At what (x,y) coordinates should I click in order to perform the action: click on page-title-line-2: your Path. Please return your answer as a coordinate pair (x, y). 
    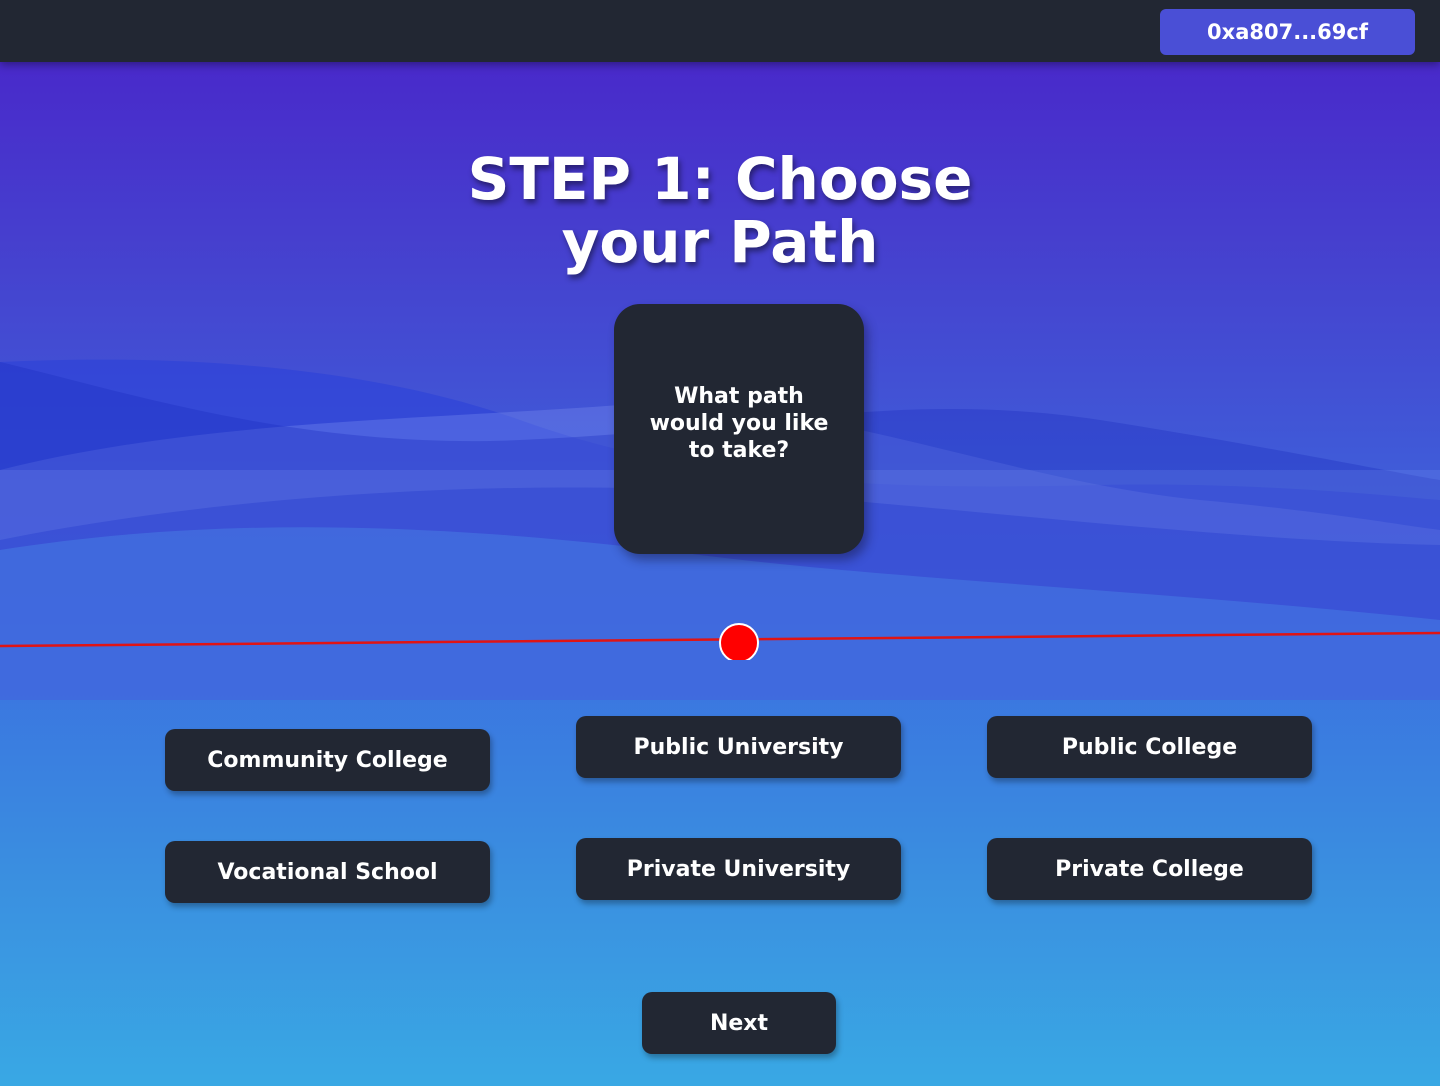
    Looking at the image, I should click on (720, 242).